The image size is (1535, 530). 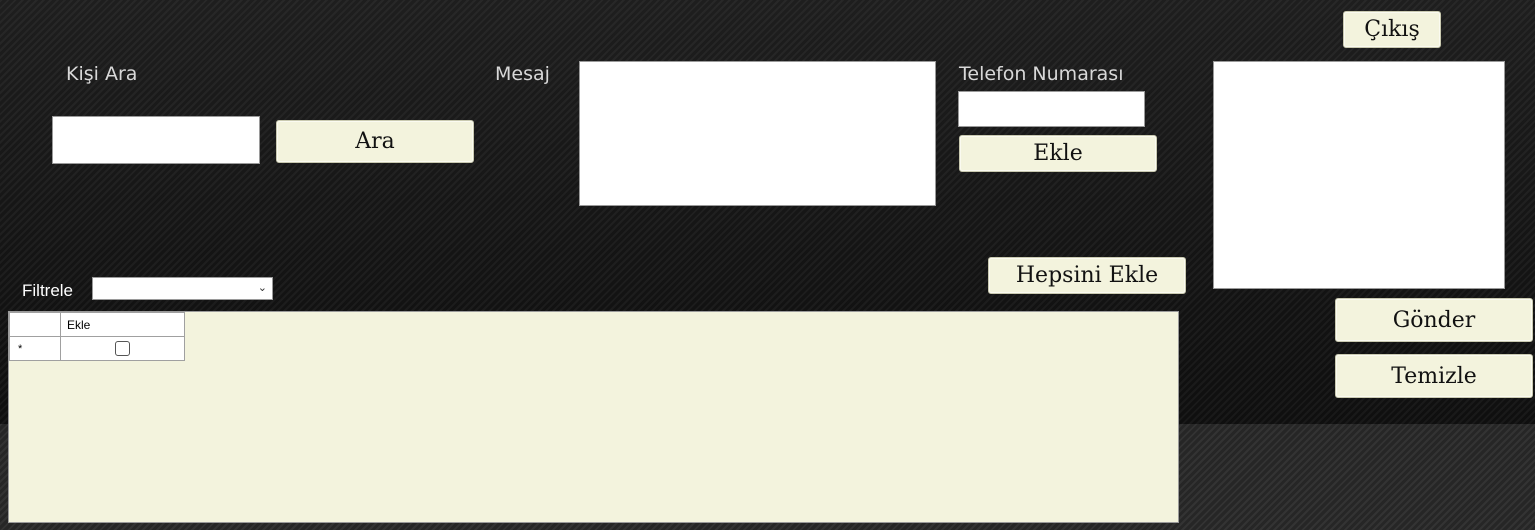 I want to click on clear-button: Temizle, so click(x=1434, y=376).